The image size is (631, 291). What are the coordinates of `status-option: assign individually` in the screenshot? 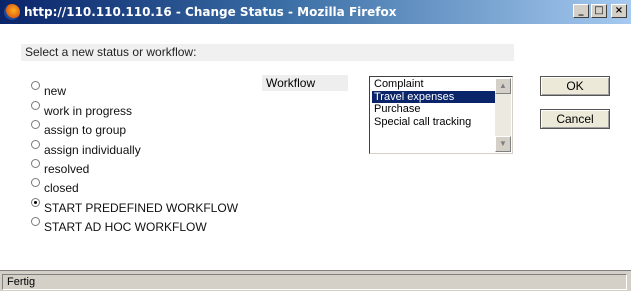 It's located at (134, 147).